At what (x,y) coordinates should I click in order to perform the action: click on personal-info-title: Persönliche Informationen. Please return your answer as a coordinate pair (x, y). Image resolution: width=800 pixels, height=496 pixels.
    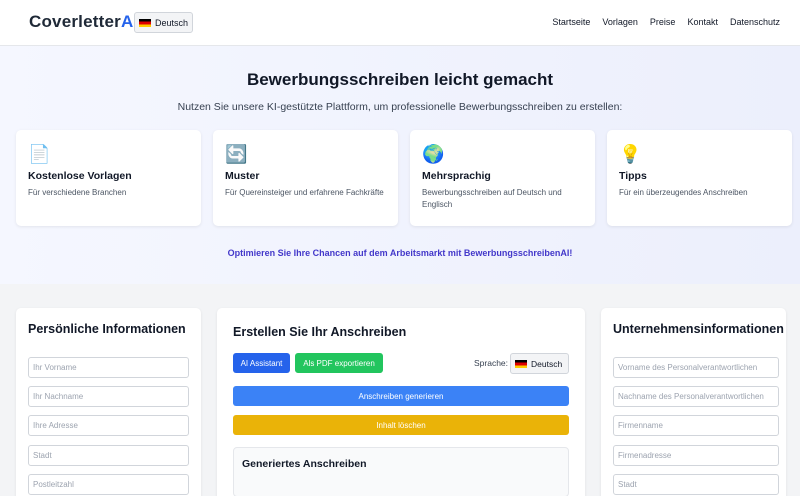
    Looking at the image, I should click on (107, 329).